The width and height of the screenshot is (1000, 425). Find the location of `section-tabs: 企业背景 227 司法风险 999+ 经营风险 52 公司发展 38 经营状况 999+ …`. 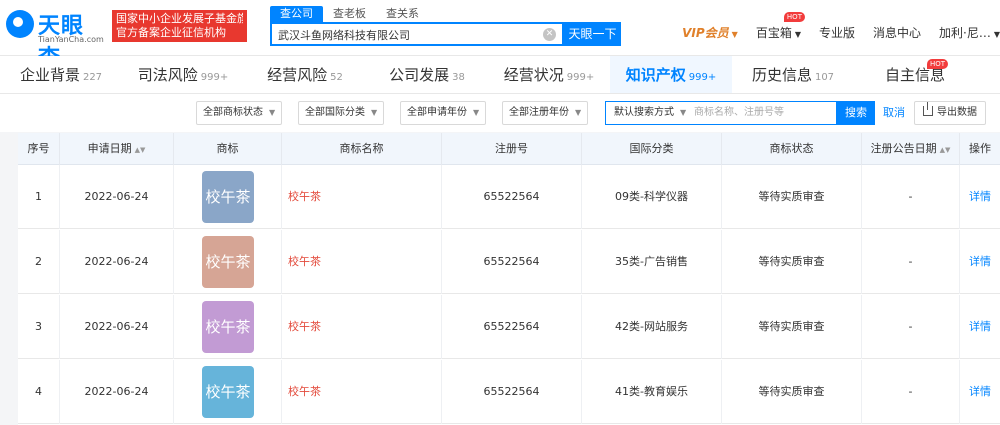

section-tabs: 企业背景 227 司法风险 999+ 经营风险 52 公司发展 38 经营状况 999+ … is located at coordinates (500, 75).